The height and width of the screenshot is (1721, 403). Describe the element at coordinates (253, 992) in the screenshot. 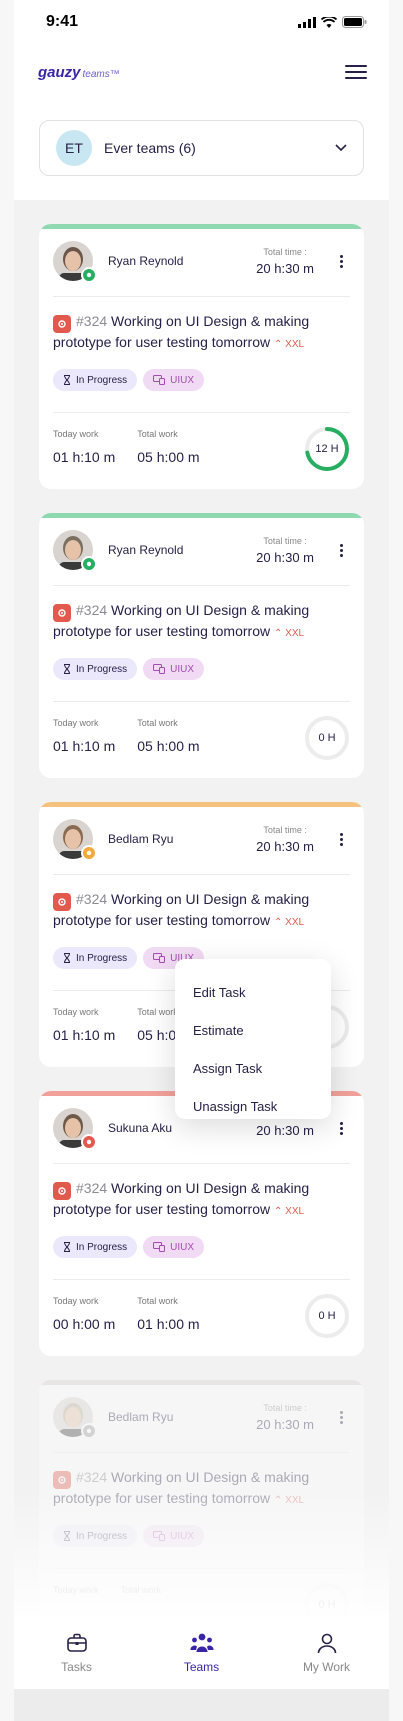

I see `menu-item-edit-task: Edit Task` at that location.